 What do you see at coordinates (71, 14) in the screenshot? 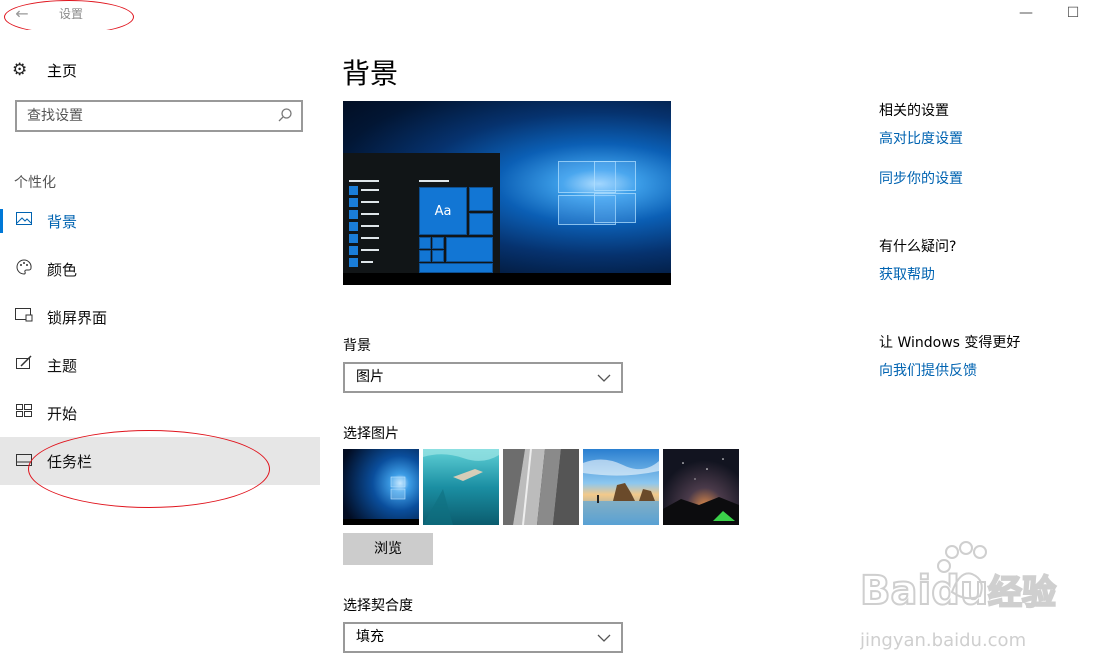
I see `window-title: 设置` at bounding box center [71, 14].